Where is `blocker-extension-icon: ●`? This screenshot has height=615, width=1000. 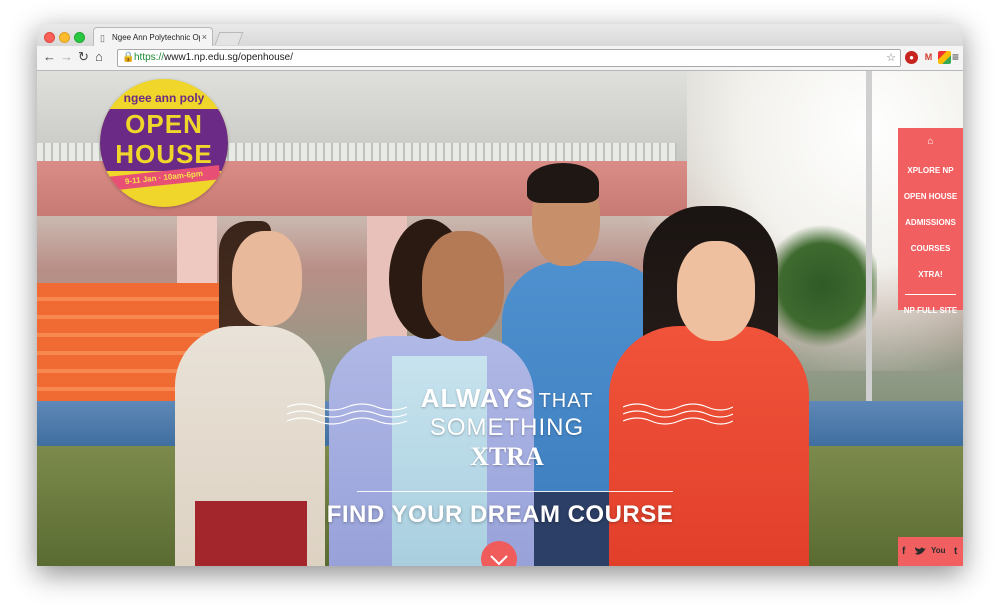 blocker-extension-icon: ● is located at coordinates (911, 57).